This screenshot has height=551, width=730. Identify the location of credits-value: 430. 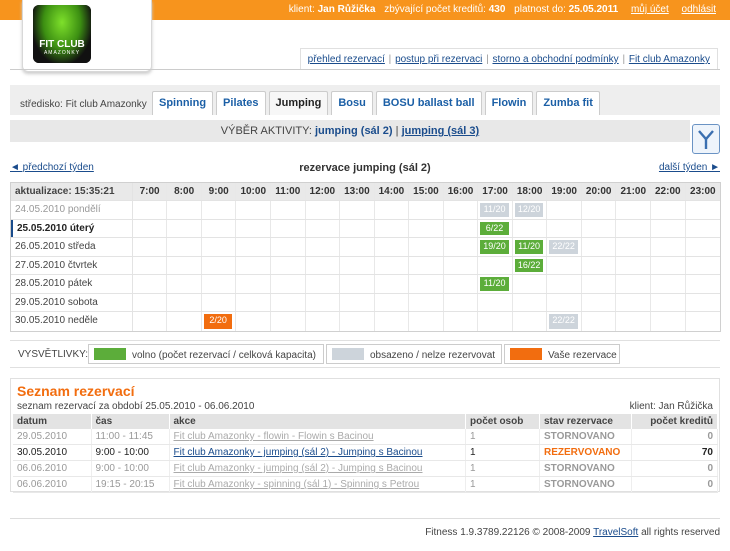
(497, 9).